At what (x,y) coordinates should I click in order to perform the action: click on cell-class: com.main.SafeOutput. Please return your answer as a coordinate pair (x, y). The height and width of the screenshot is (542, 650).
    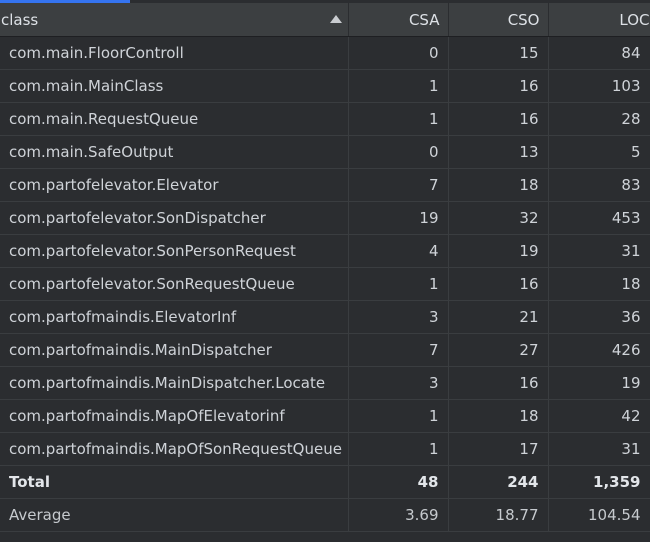
    Looking at the image, I should click on (174, 152).